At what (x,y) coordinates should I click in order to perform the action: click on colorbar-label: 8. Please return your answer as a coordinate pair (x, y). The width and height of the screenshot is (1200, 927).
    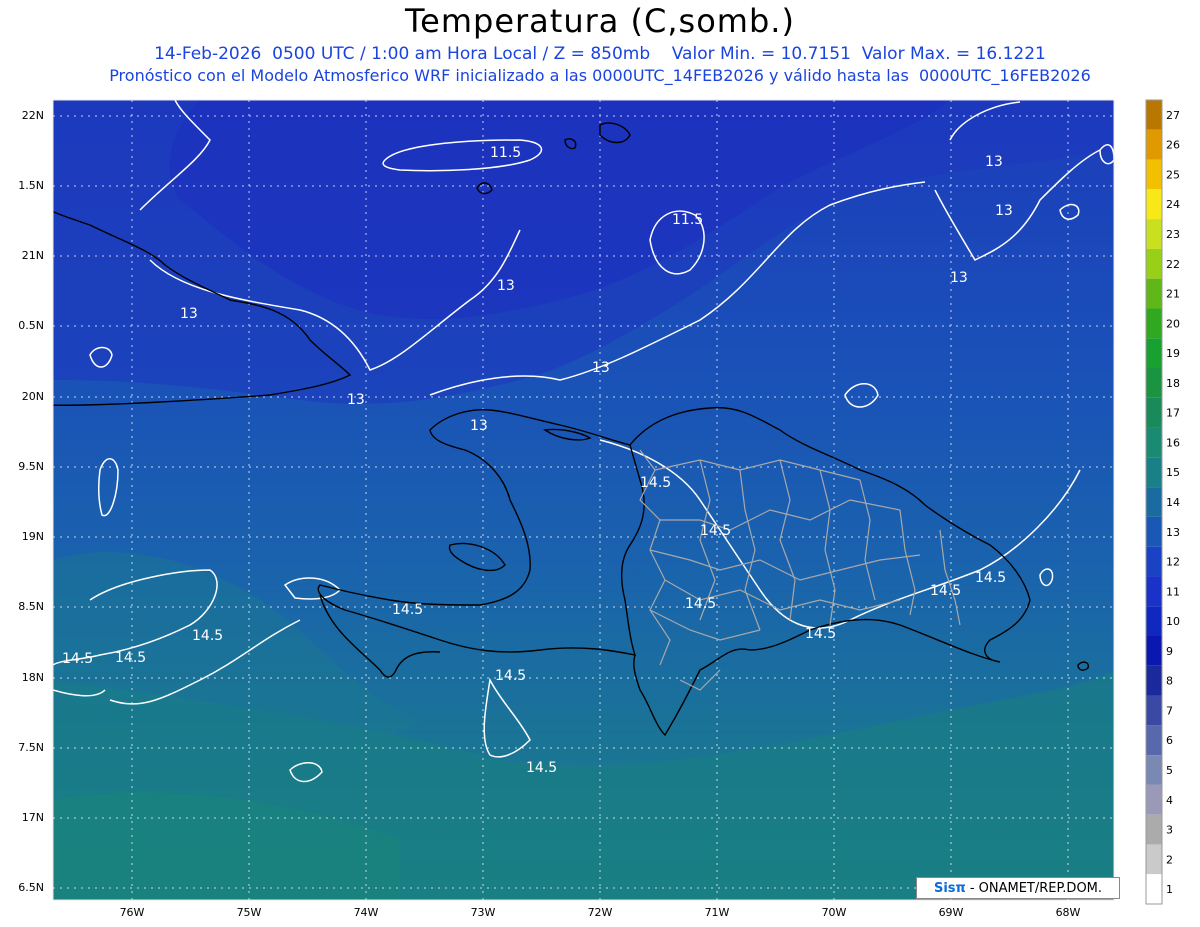
    Looking at the image, I should click on (1169, 681).